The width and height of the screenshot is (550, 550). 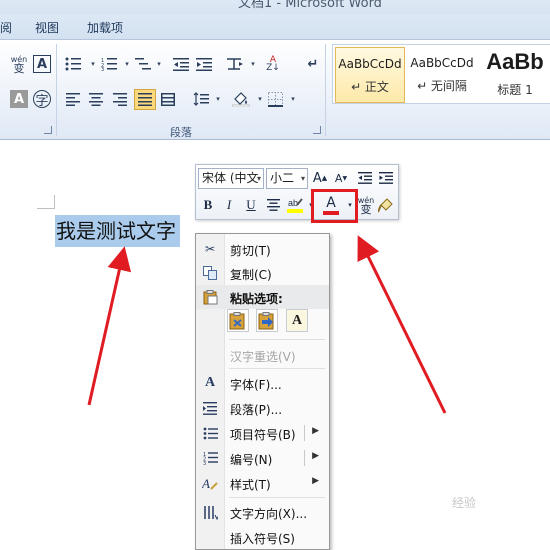 What do you see at coordinates (48, 130) in the screenshot?
I see `font-dialog-launcher` at bounding box center [48, 130].